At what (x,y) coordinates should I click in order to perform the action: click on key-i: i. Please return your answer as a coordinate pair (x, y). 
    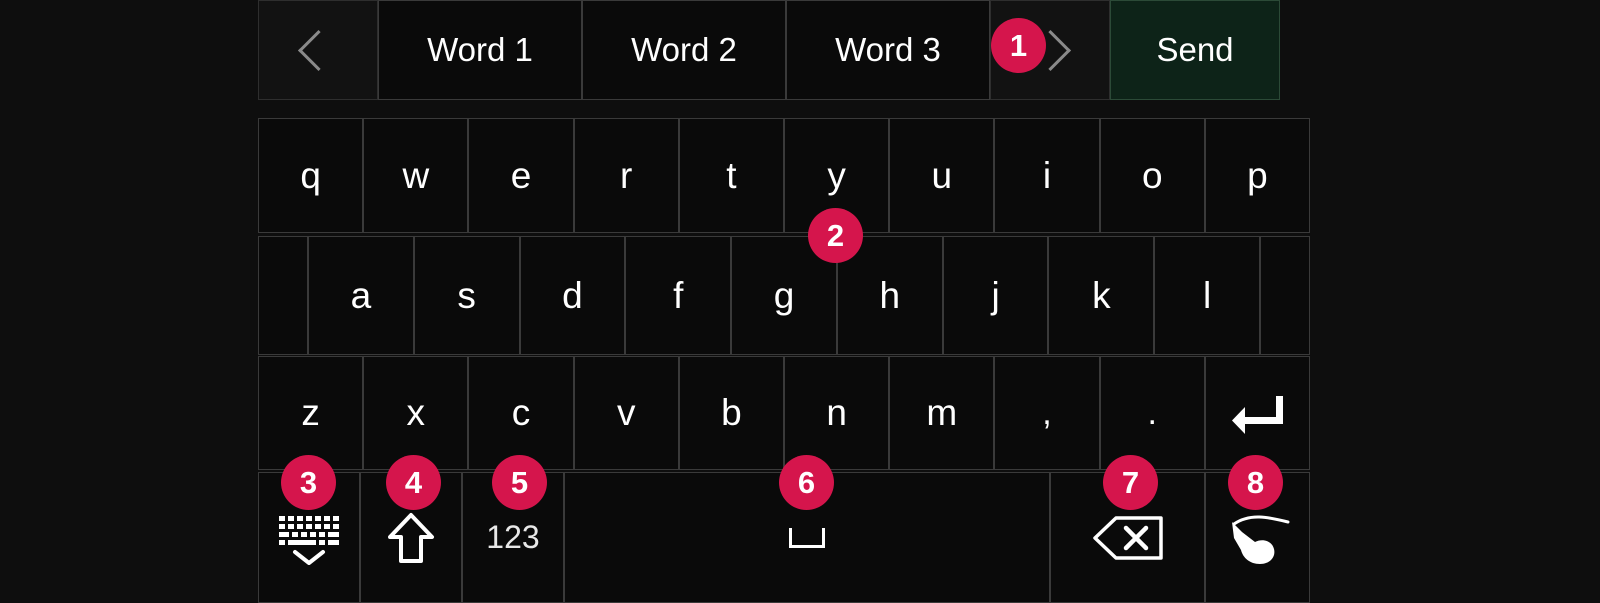
    Looking at the image, I should click on (1047, 175).